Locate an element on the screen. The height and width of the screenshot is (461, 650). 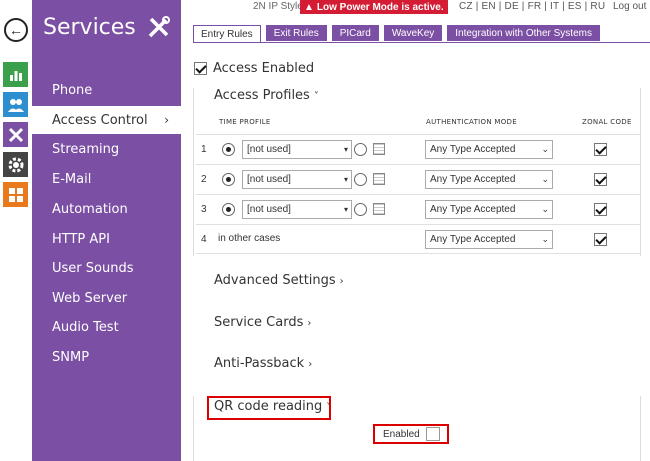
logout-link: Log out is located at coordinates (629, 6).